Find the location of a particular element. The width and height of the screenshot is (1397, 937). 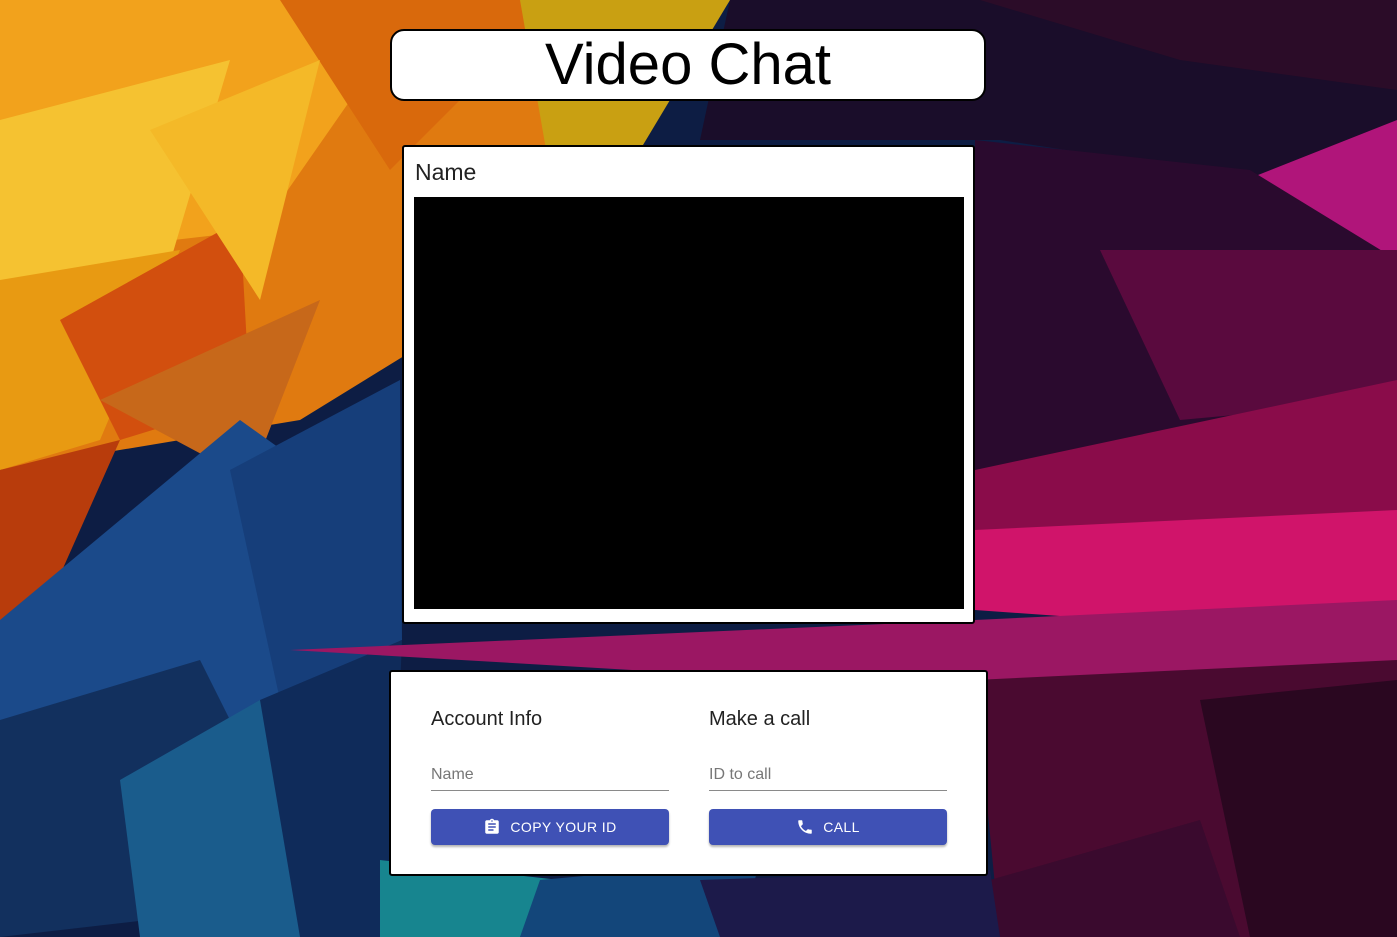

phone-icon is located at coordinates (805, 827).